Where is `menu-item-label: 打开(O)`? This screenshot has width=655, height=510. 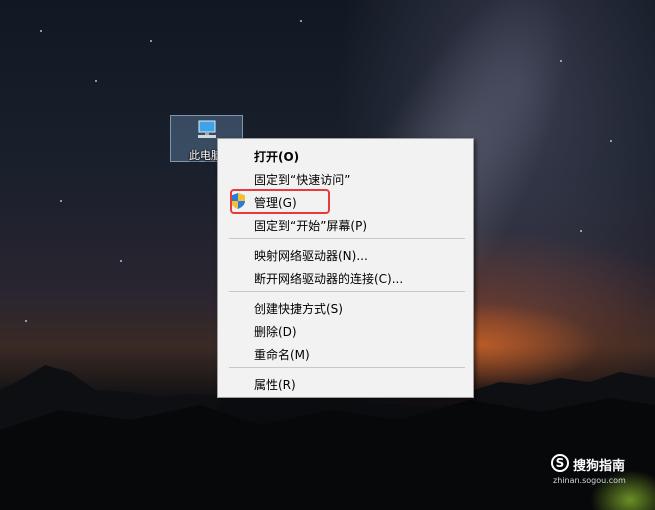 menu-item-label: 打开(O) is located at coordinates (277, 157).